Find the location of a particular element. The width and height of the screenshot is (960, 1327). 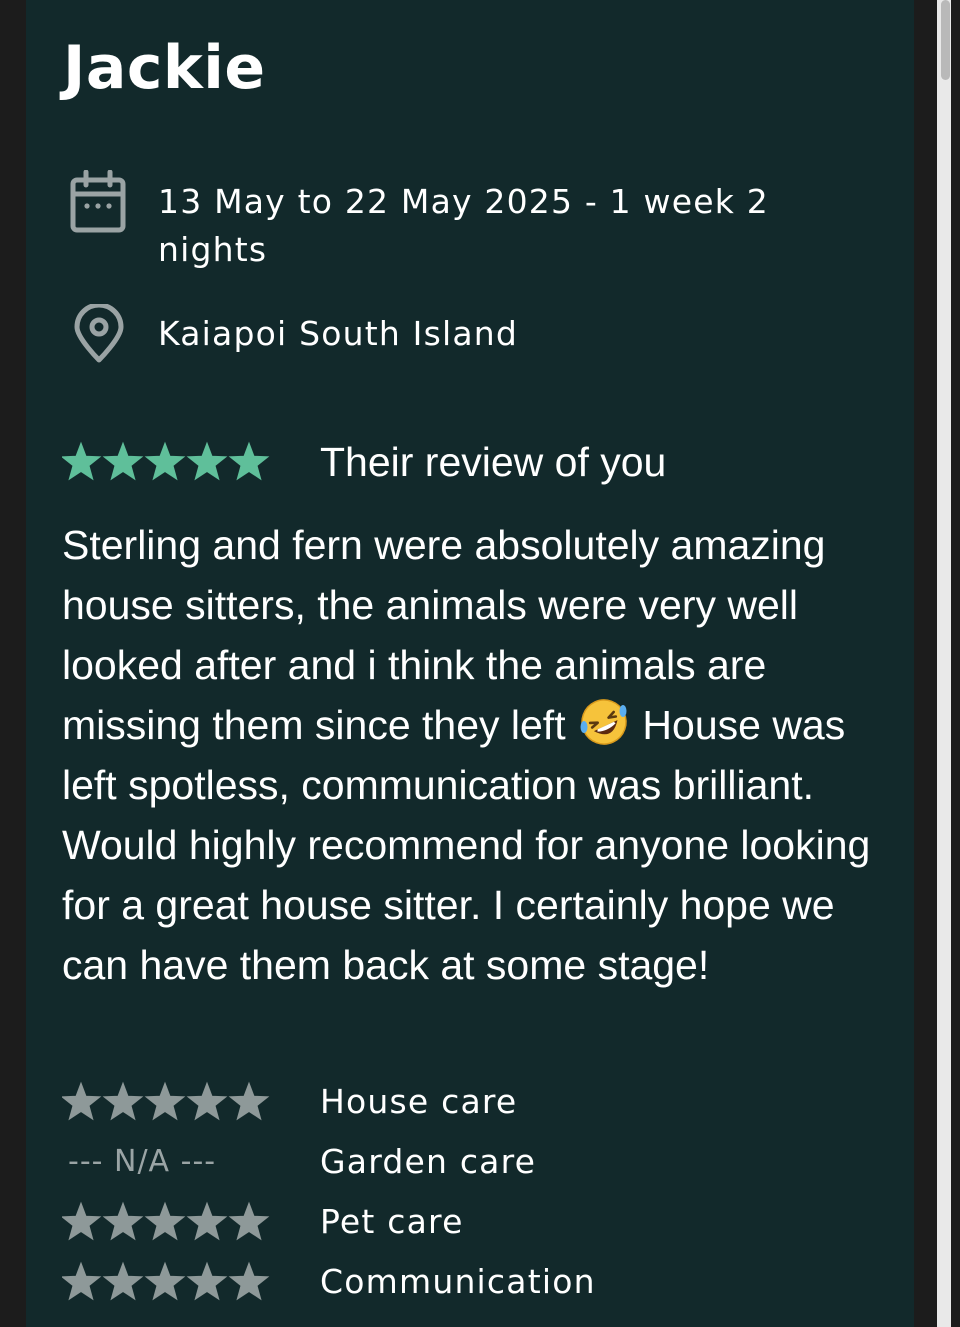

rating-row-communication: Communication is located at coordinates (472, 1282).